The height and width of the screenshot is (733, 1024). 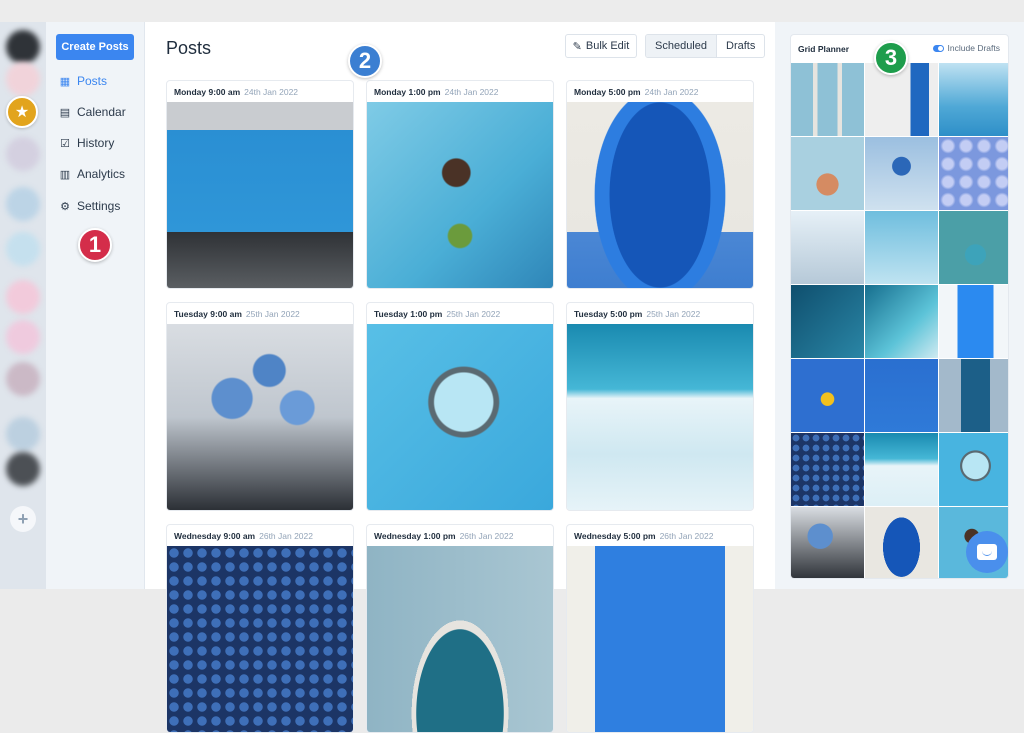 I want to click on window-top-bar, so click(x=512, y=11).